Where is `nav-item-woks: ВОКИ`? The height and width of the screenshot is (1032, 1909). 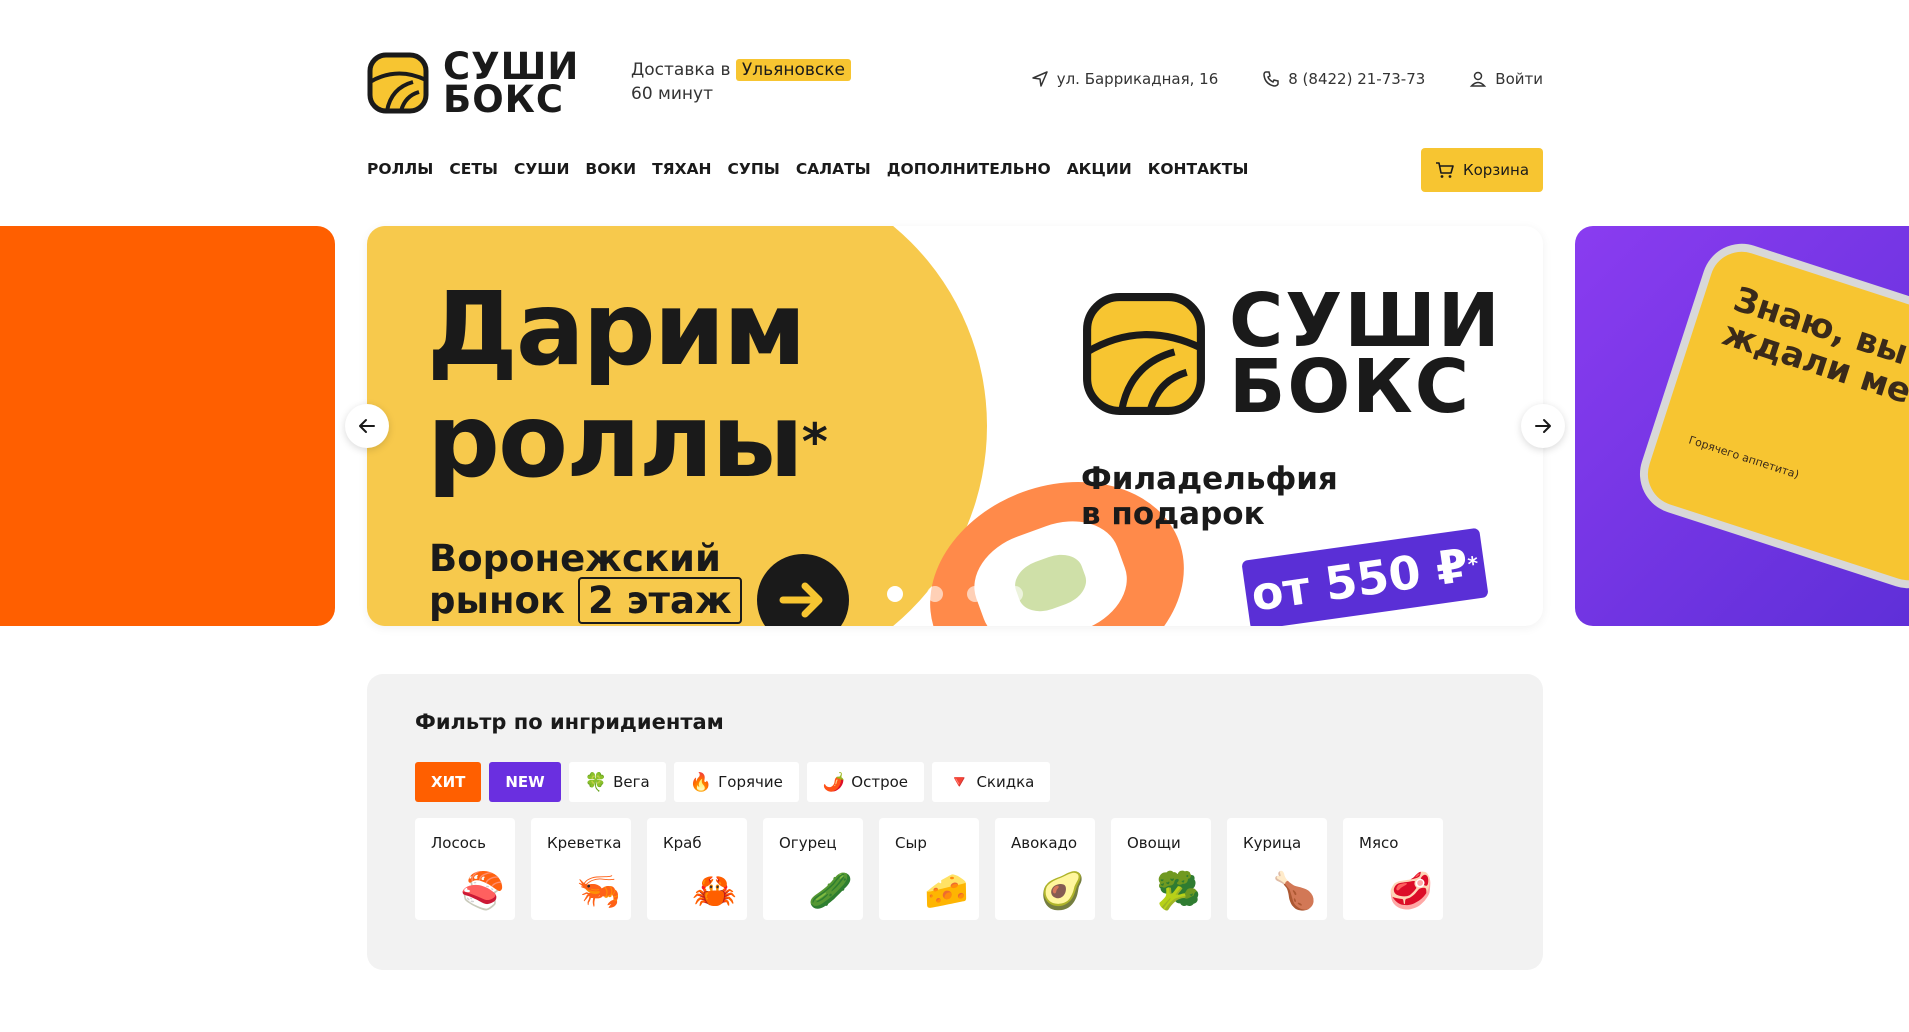
nav-item-woks: ВОКИ is located at coordinates (610, 169).